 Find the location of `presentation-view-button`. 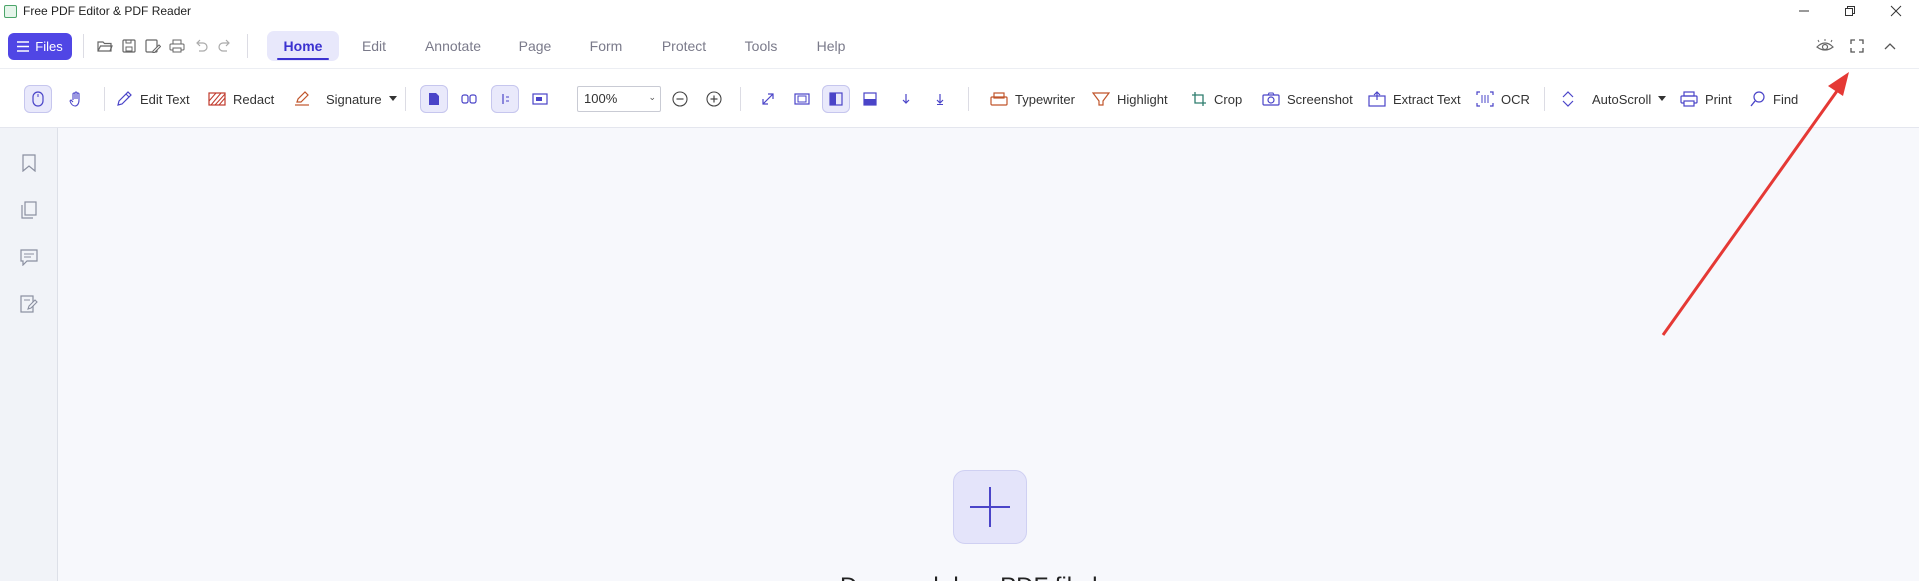

presentation-view-button is located at coordinates (540, 99).